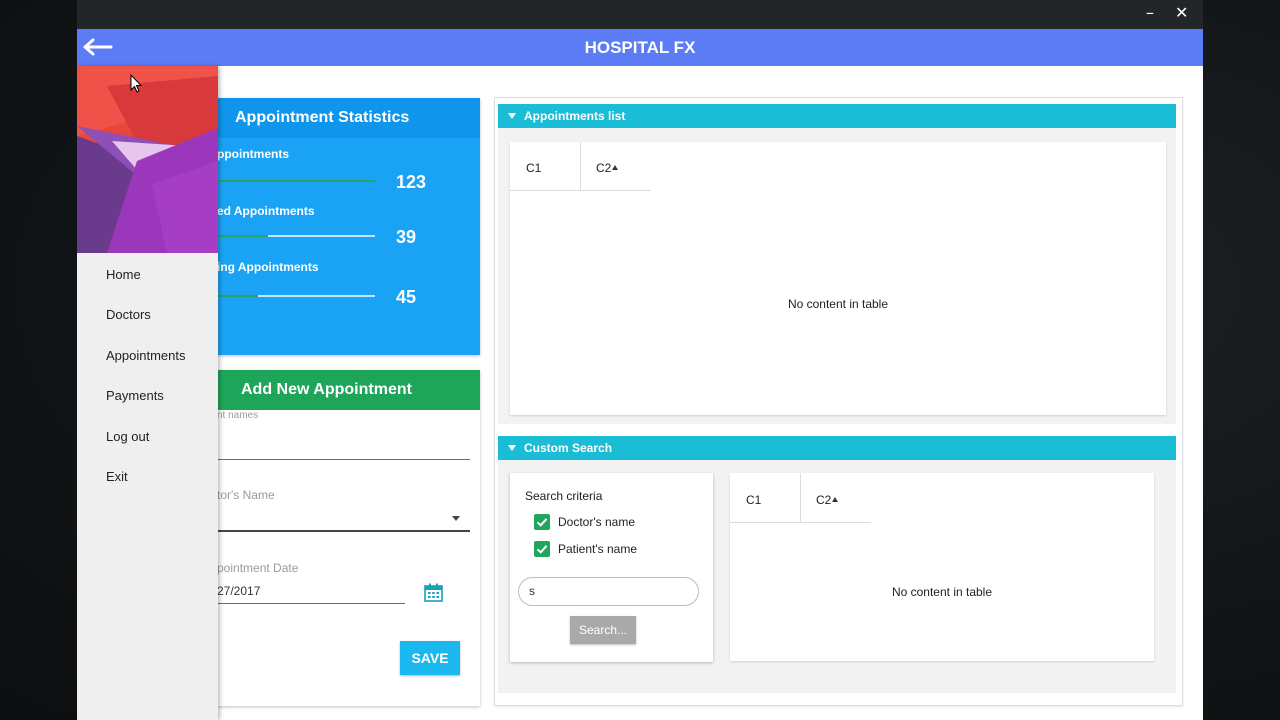 This screenshot has width=1280, height=720. Describe the element at coordinates (128, 314) in the screenshot. I see `nav-item-doctors: Doctors` at that location.